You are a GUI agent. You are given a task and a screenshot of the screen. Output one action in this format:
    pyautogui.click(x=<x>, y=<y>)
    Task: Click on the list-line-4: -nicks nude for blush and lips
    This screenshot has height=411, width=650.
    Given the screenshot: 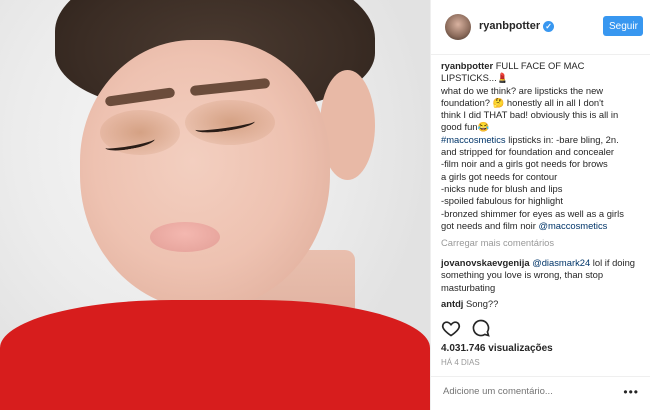 What is the action you would take?
    pyautogui.click(x=502, y=188)
    